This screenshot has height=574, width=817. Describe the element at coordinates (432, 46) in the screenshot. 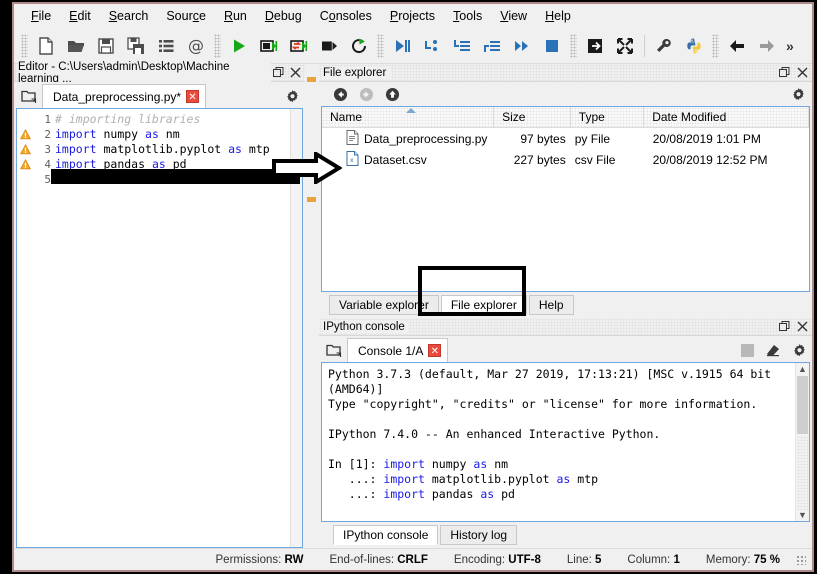

I see `debug-step-over-icon` at that location.